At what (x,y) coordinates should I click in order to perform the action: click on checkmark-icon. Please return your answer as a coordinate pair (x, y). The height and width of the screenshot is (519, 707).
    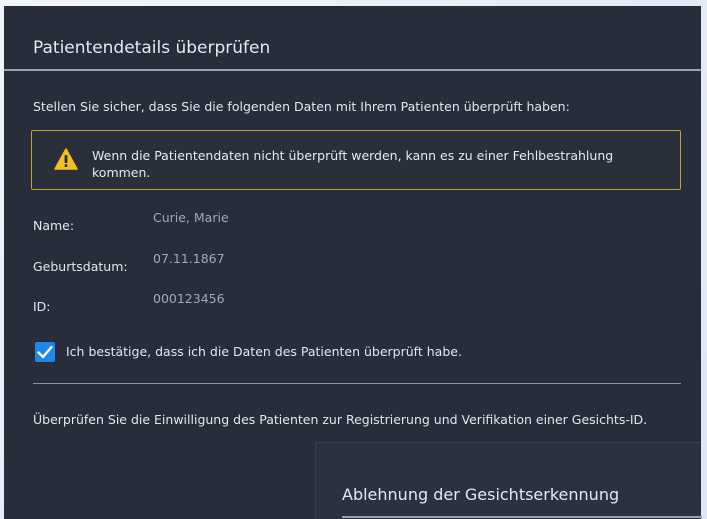
    Looking at the image, I should click on (45, 352).